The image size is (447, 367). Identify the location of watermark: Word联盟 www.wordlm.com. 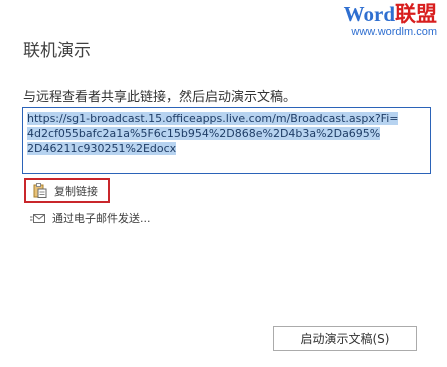
(382, 20).